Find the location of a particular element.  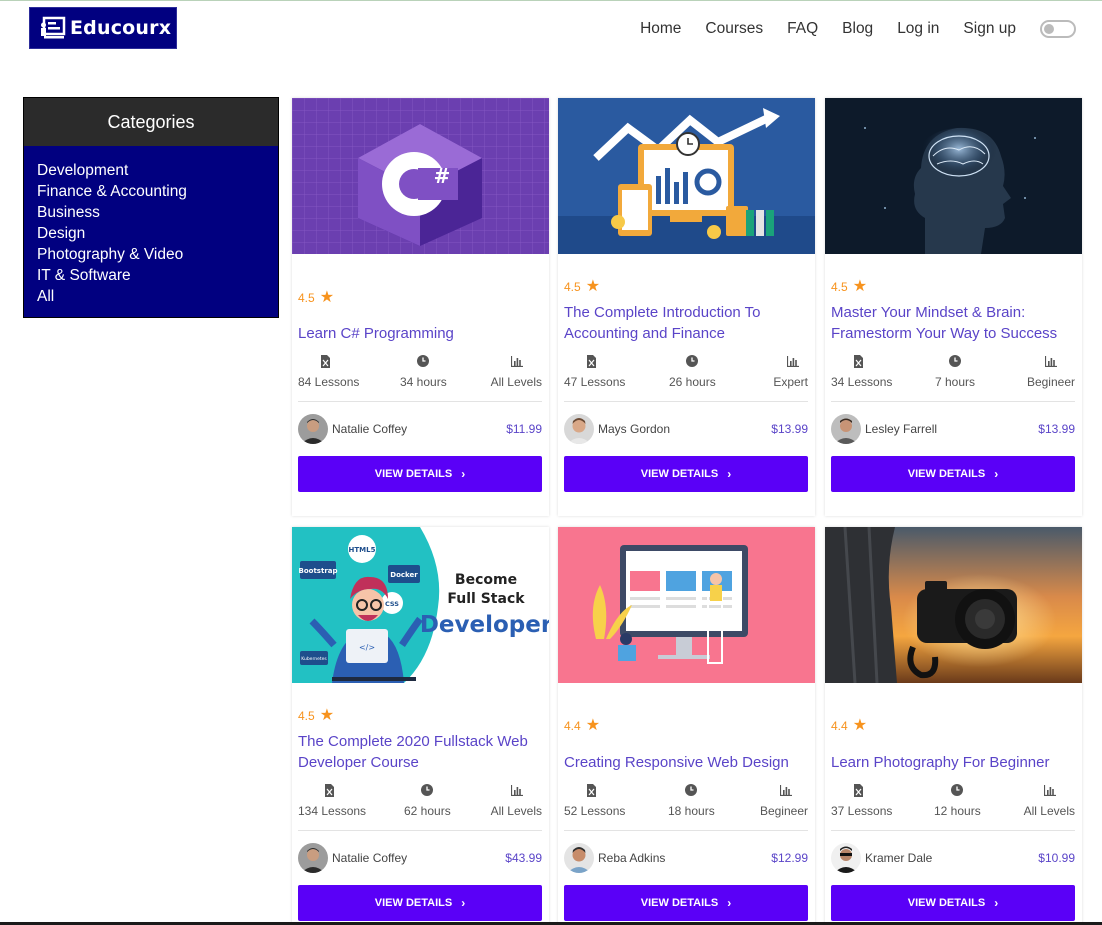

course-stats: 34 Lessons 7 hours Begineer is located at coordinates (953, 372).